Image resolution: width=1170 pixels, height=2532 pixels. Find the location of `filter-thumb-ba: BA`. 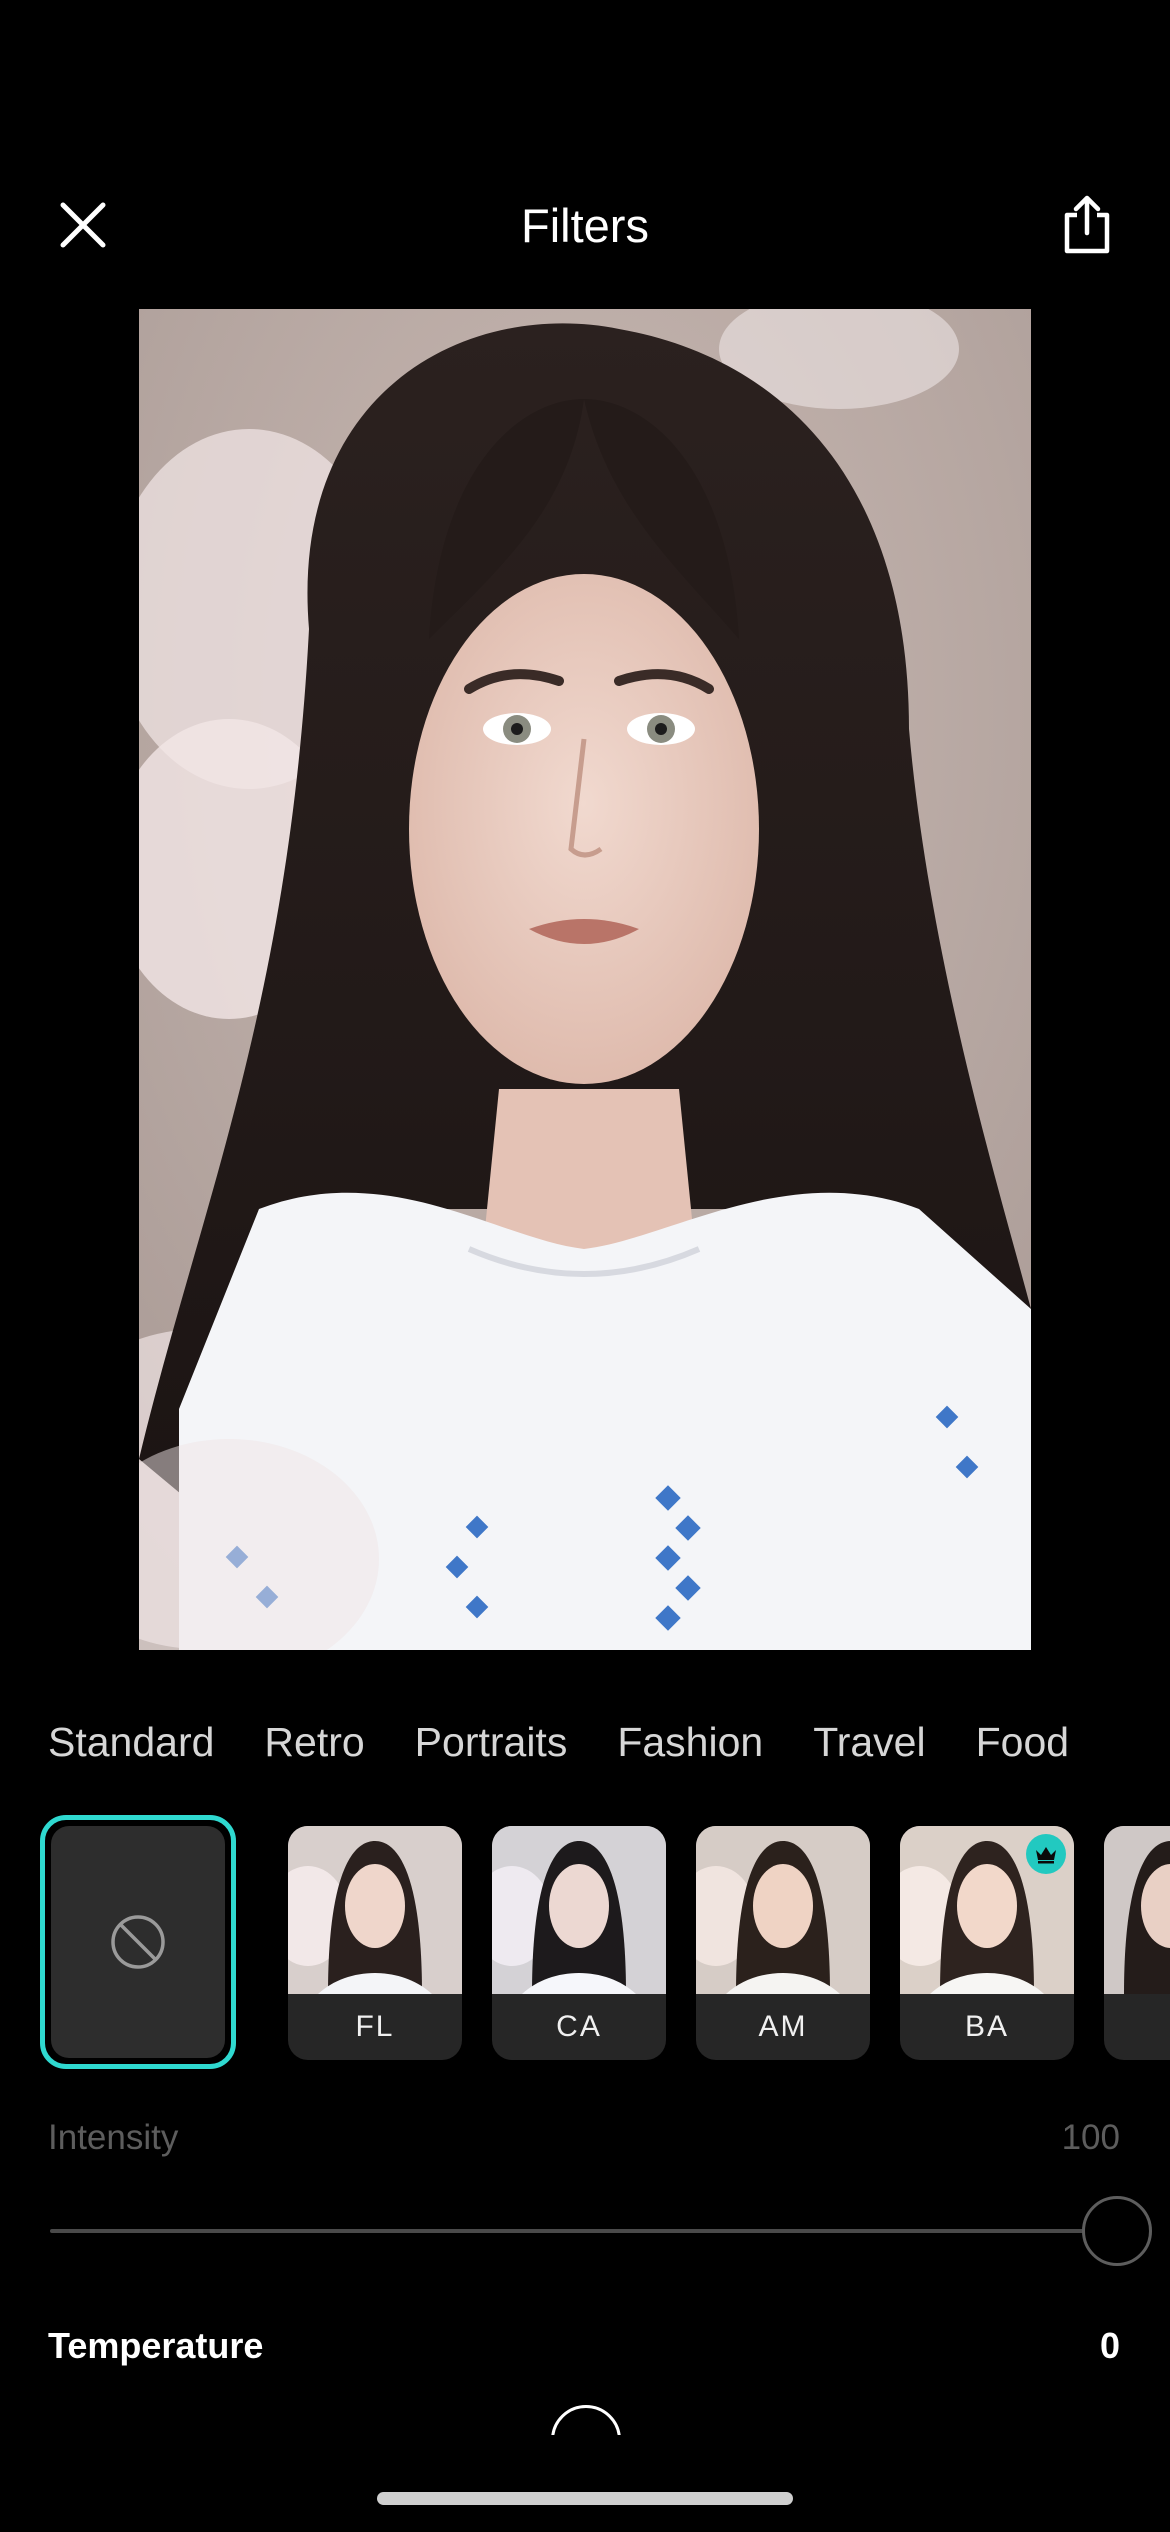

filter-thumb-ba: BA is located at coordinates (987, 1943).